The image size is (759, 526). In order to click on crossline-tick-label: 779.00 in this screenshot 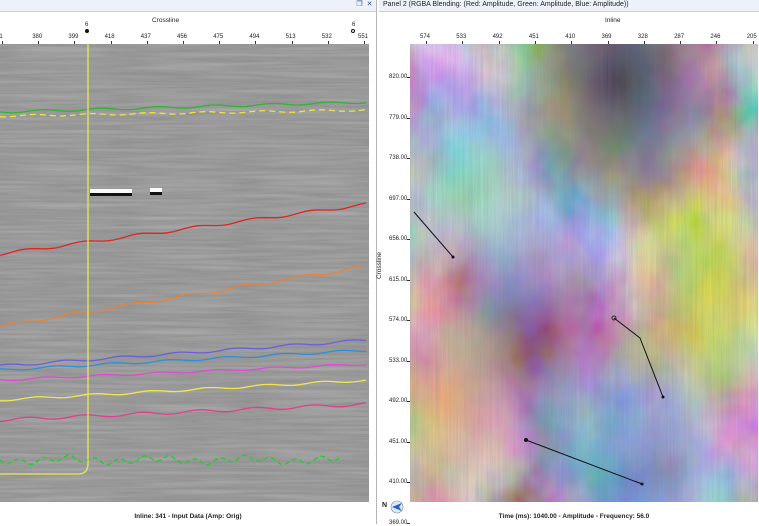, I will do `click(398, 117)`.